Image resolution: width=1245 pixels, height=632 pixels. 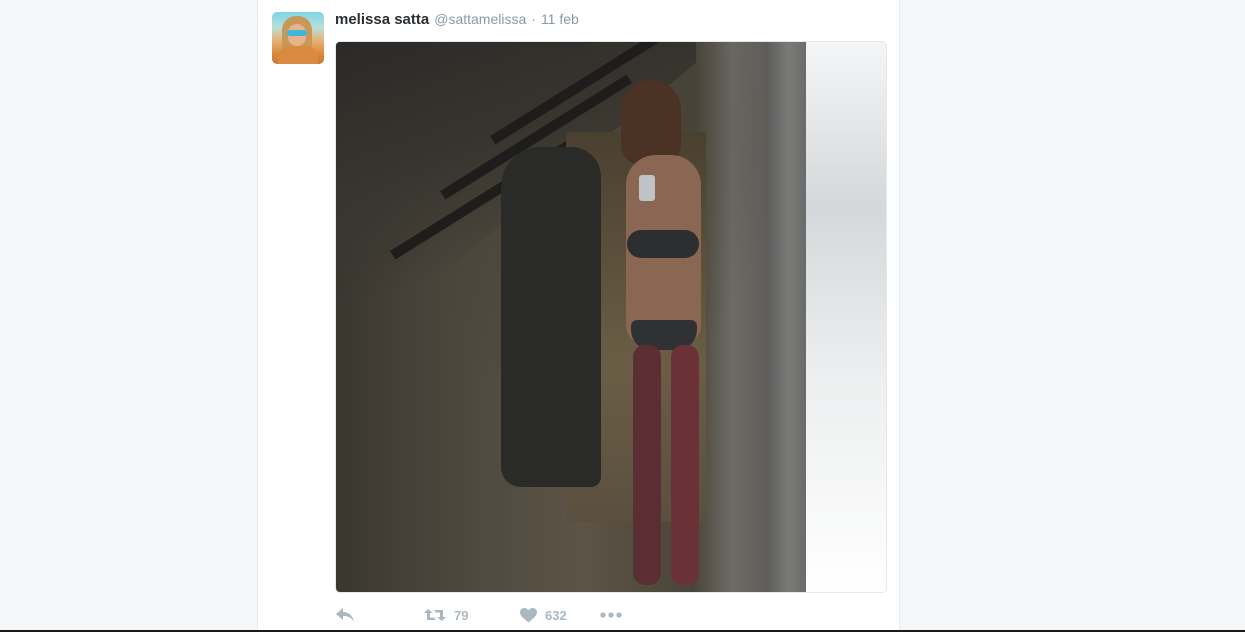 I want to click on heart-icon, so click(x=528, y=615).